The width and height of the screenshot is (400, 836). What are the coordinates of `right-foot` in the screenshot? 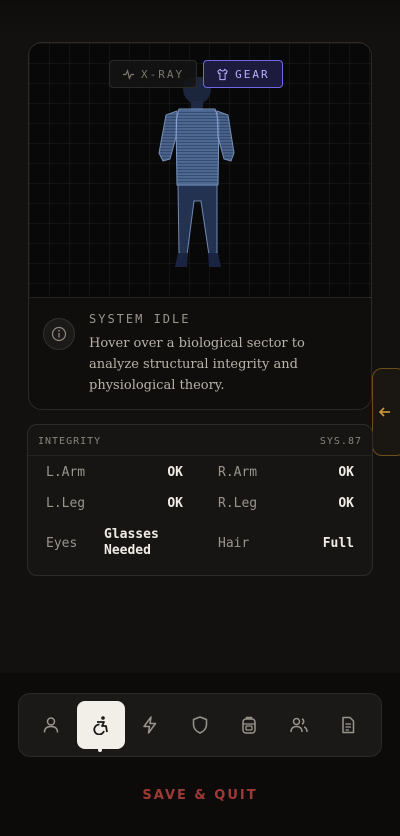 It's located at (214, 260).